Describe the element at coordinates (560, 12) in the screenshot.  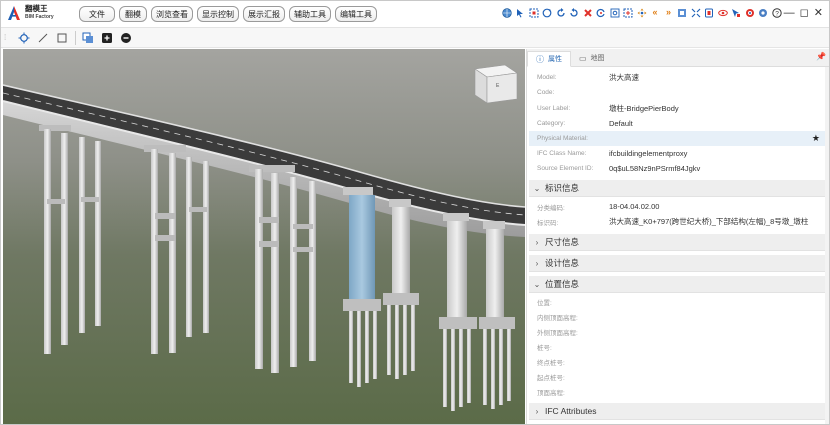
I see `rotate-left-icon` at that location.